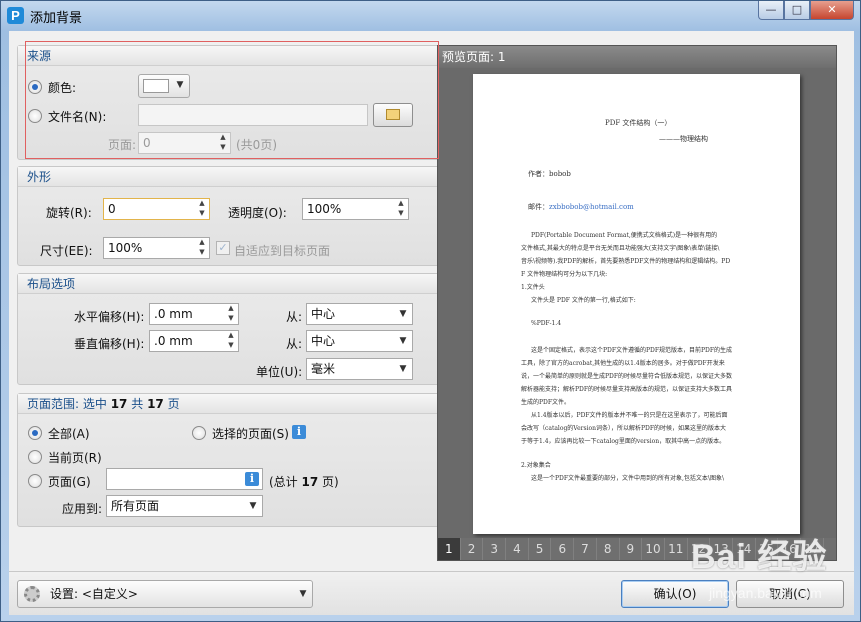 The width and height of the screenshot is (861, 622). I want to click on pages-input: i, so click(184, 479).